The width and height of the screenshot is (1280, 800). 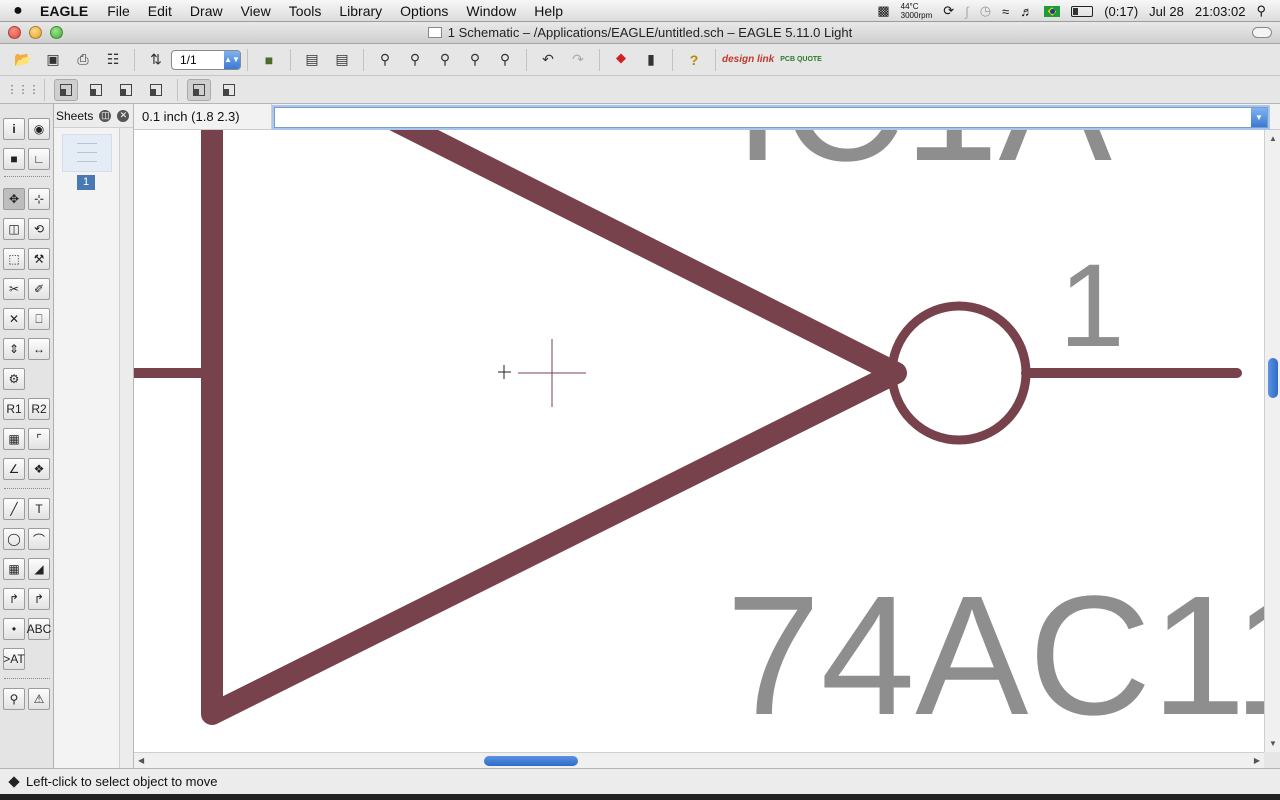 What do you see at coordinates (1262, 32) in the screenshot?
I see `toolbar-toggle-button` at bounding box center [1262, 32].